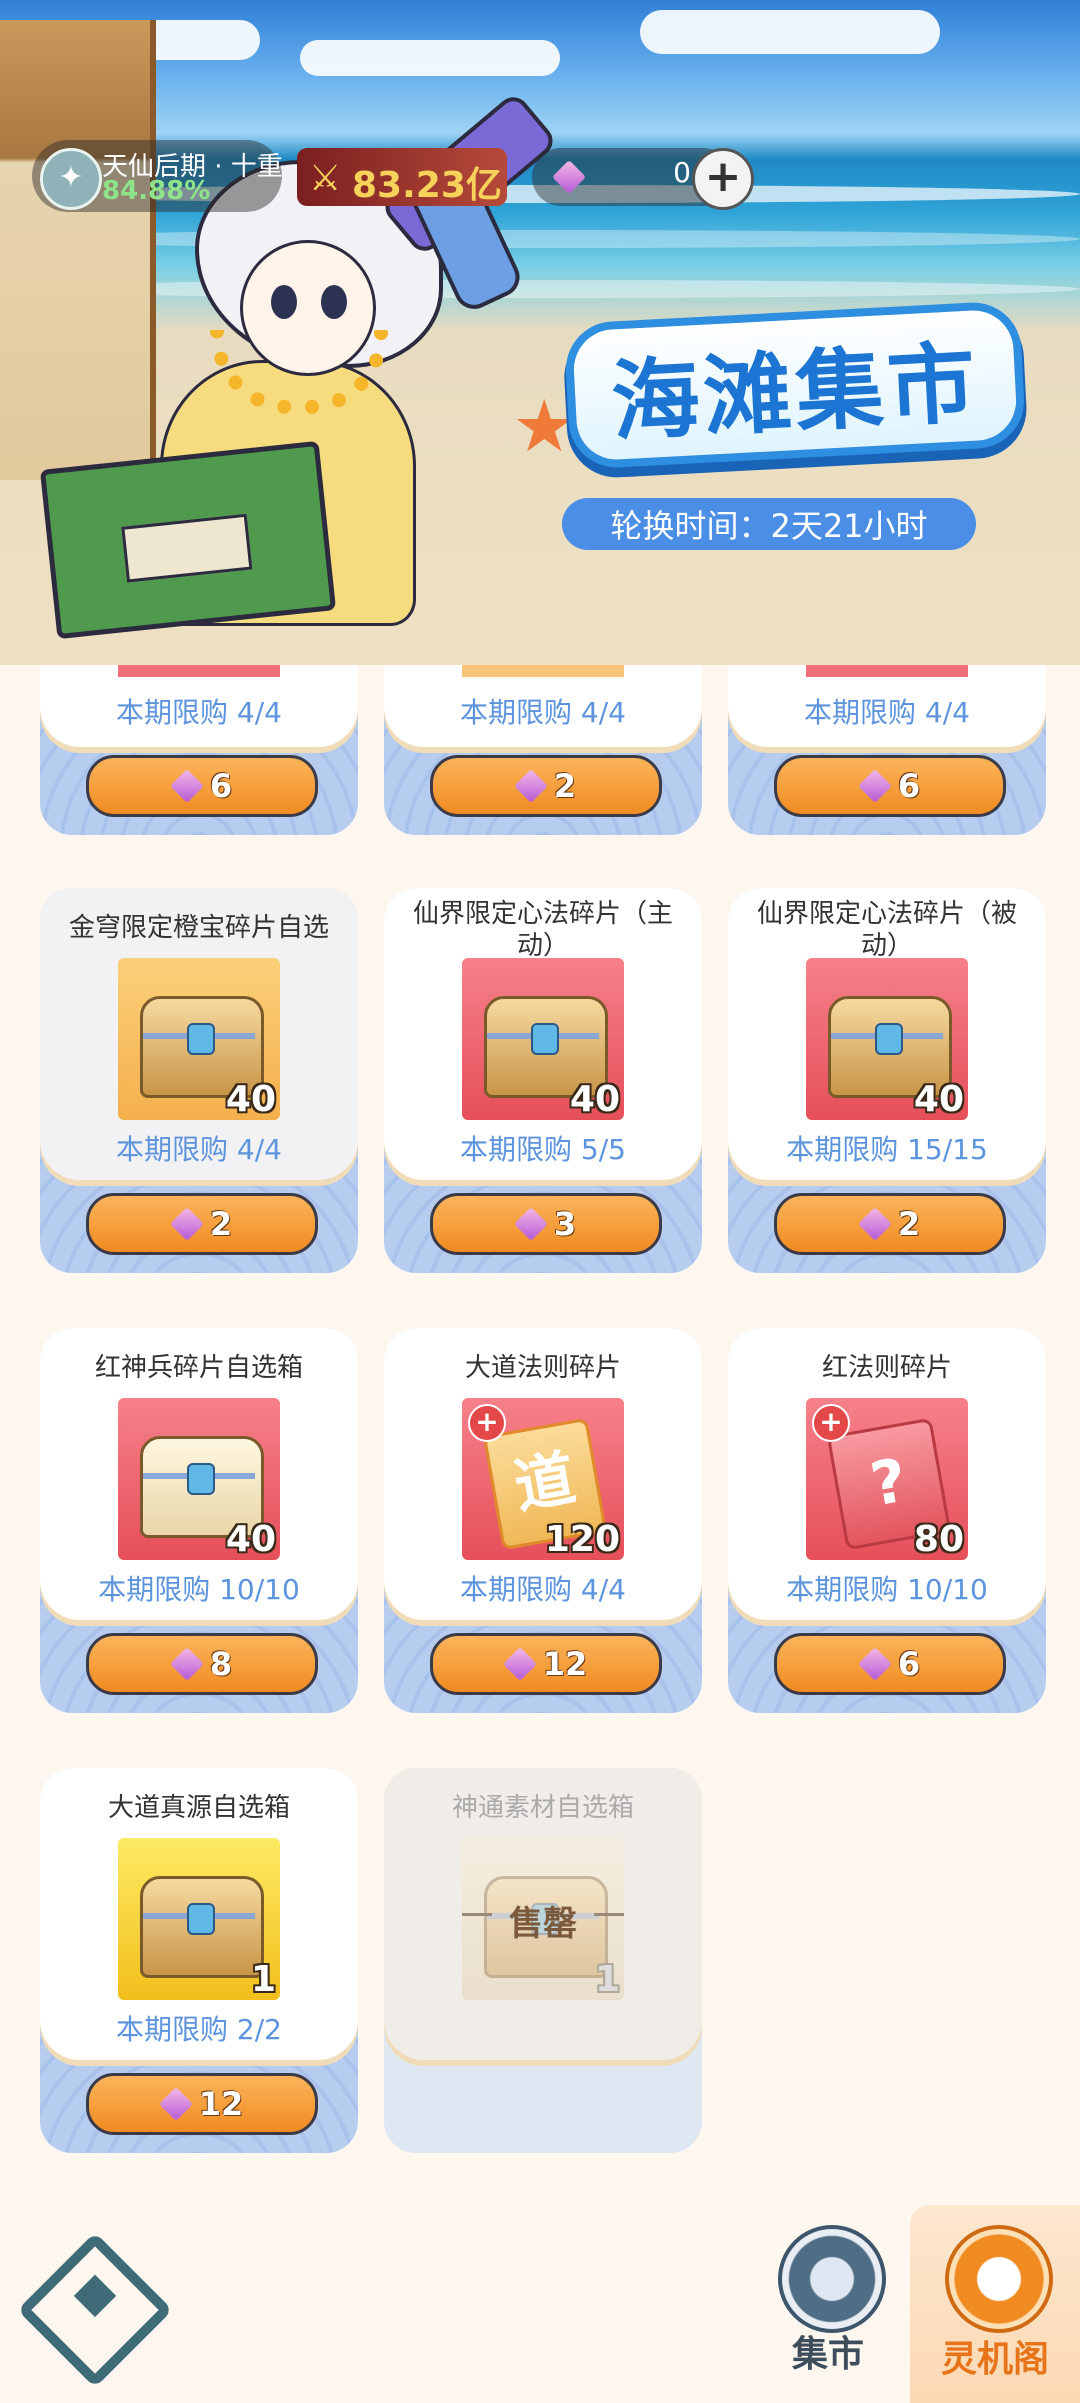 This screenshot has height=2403, width=1080. What do you see at coordinates (71, 179) in the screenshot?
I see `realm-icon: ✦` at bounding box center [71, 179].